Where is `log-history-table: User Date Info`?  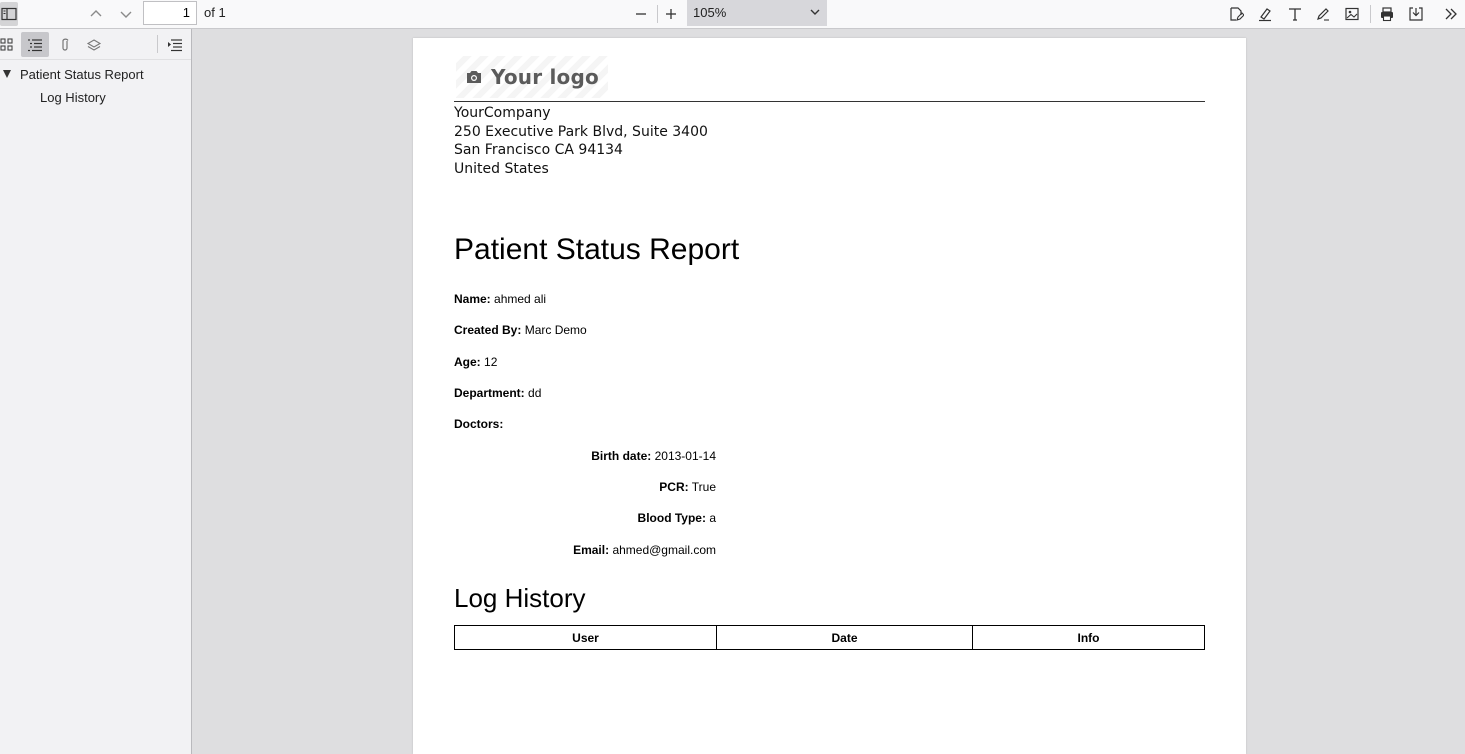
log-history-table: User Date Info is located at coordinates (829, 637).